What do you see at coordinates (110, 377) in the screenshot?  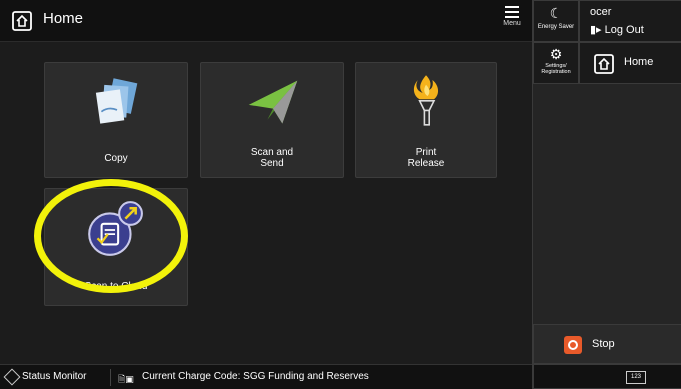 I see `status-divider` at bounding box center [110, 377].